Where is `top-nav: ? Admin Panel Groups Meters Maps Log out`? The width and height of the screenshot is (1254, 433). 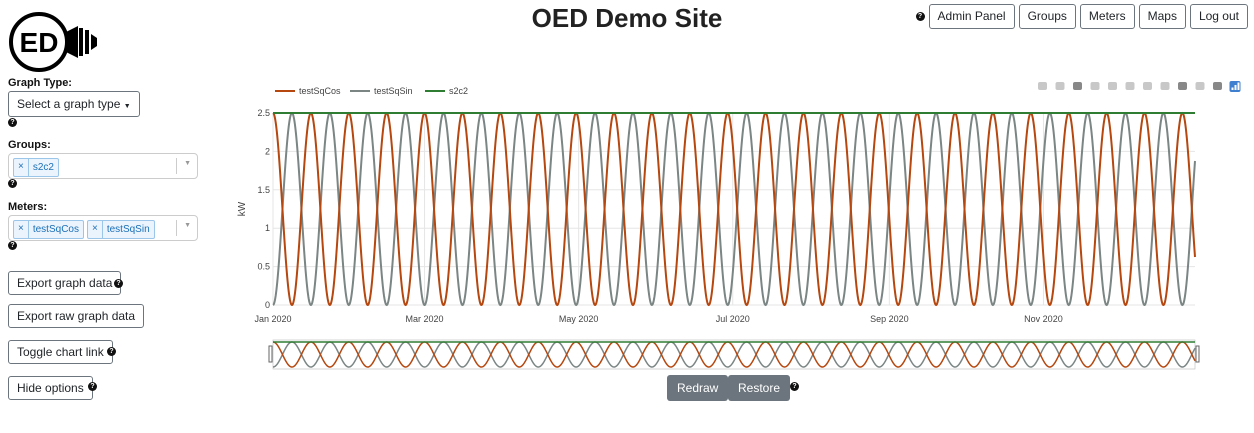 top-nav: ? Admin Panel Groups Meters Maps Log out is located at coordinates (1081, 16).